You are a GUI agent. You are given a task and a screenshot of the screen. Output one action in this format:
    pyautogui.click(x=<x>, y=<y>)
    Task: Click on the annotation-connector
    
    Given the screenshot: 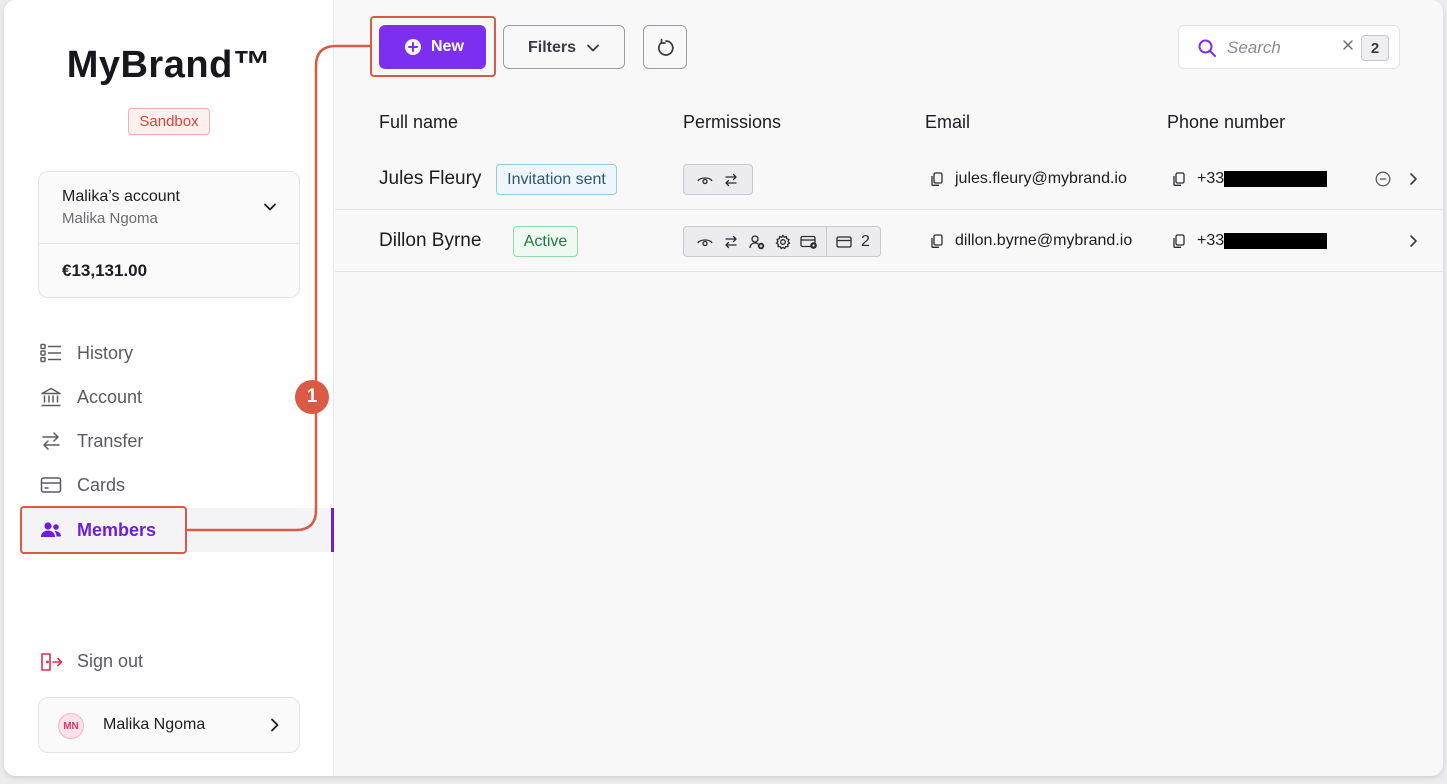 What is the action you would take?
    pyautogui.click(x=278, y=288)
    